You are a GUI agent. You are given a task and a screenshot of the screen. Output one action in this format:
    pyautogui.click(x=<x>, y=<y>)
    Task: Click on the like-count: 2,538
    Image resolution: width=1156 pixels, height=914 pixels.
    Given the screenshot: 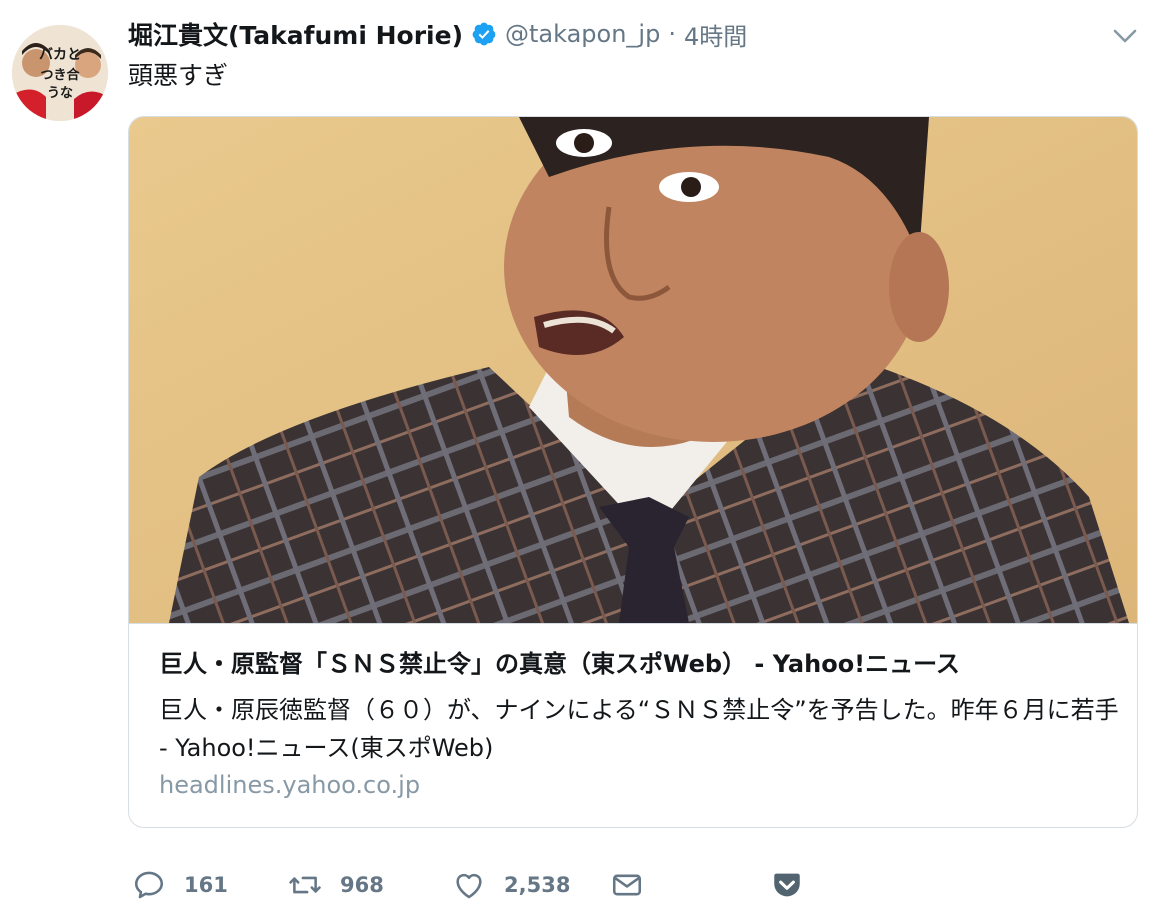 What is the action you would take?
    pyautogui.click(x=537, y=885)
    